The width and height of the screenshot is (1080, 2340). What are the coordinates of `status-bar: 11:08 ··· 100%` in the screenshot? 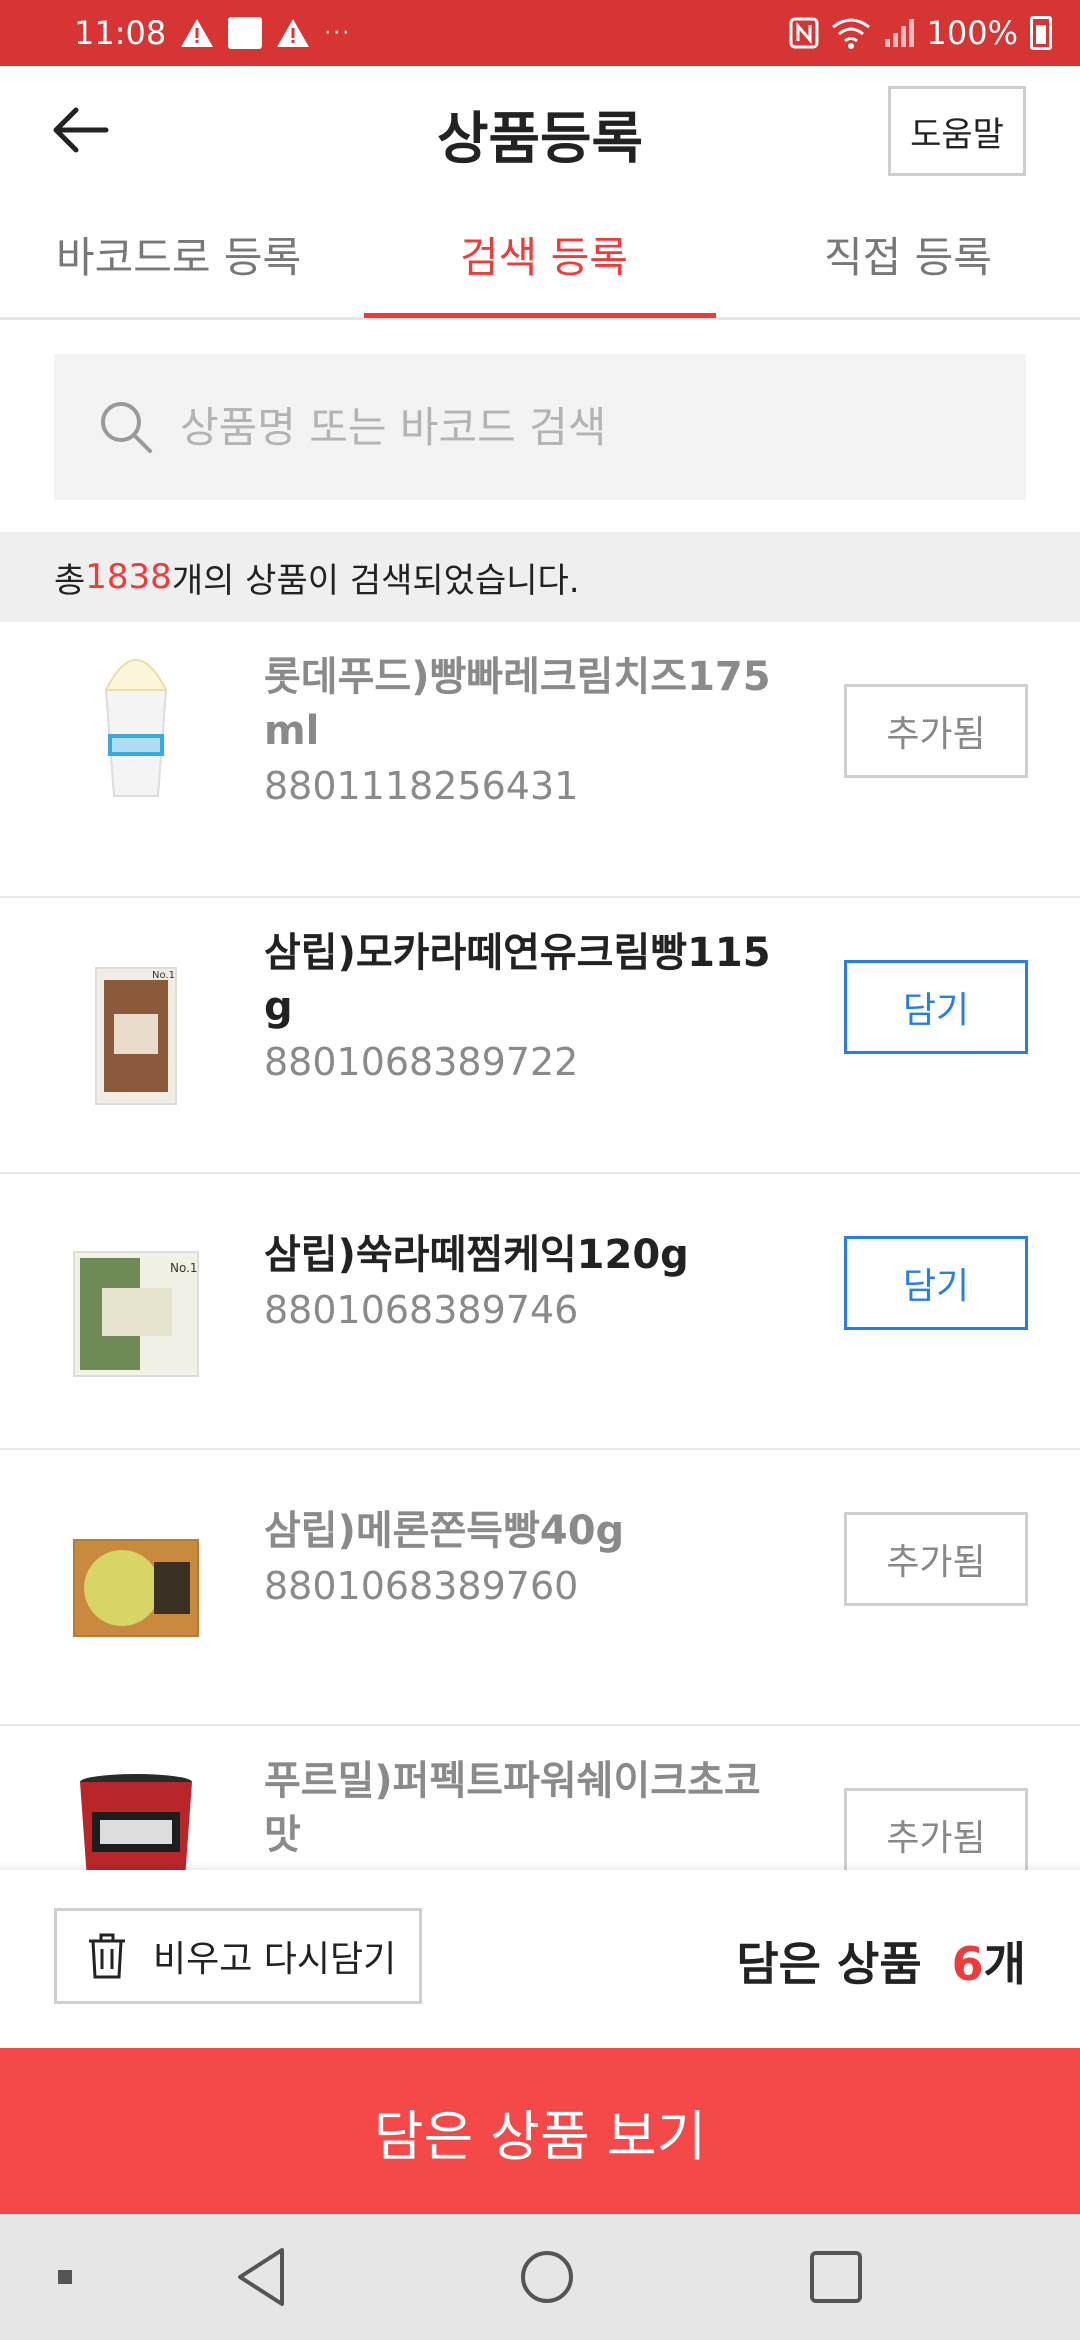 It's located at (540, 33).